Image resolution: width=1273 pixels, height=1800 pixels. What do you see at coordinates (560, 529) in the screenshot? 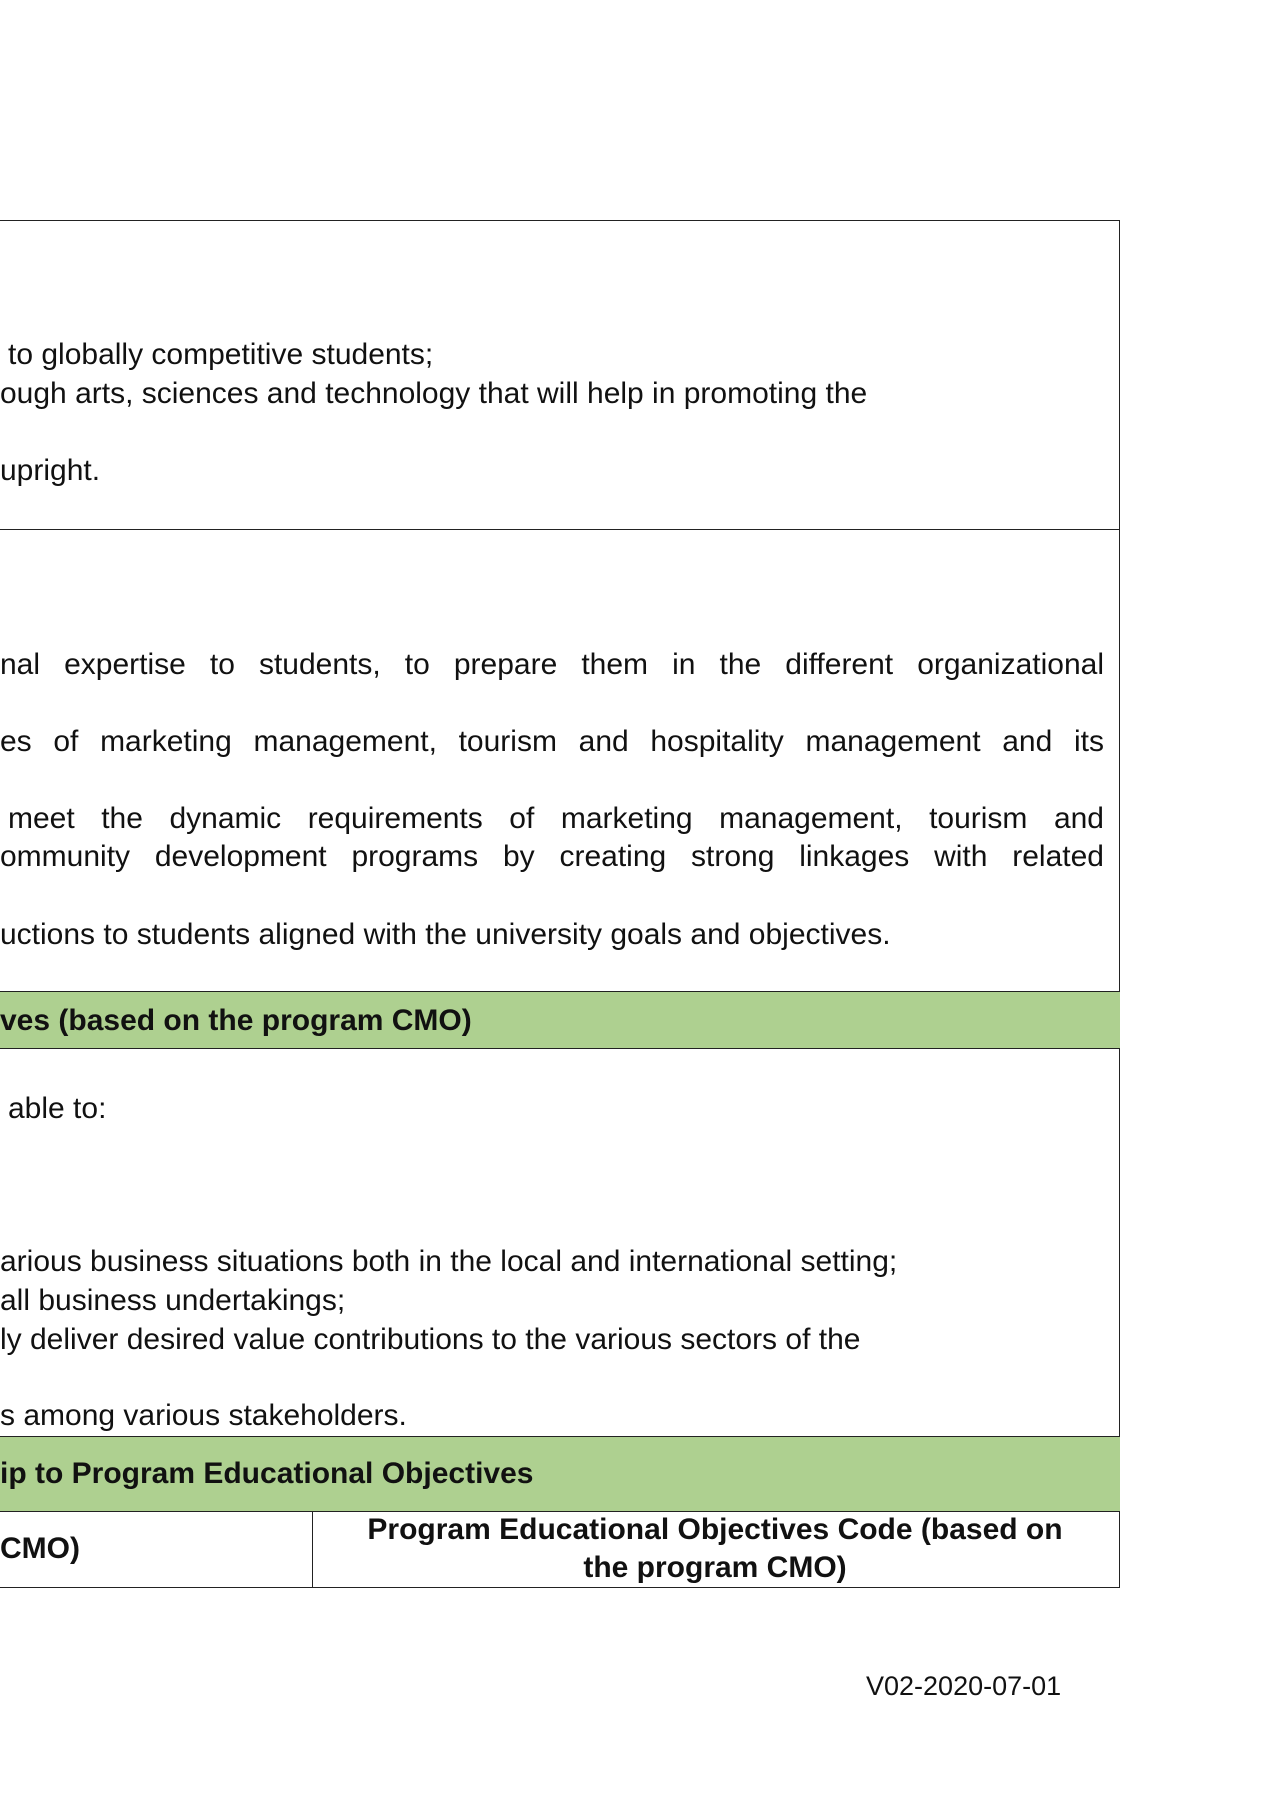
I see `section-divider` at bounding box center [560, 529].